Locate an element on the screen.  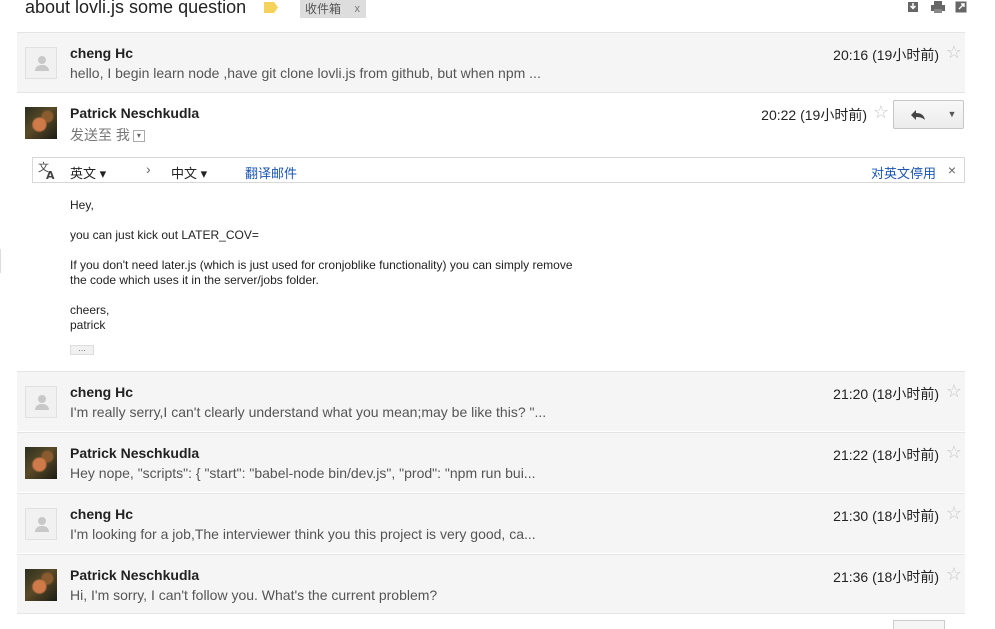
divider is located at coordinates (491, 613).